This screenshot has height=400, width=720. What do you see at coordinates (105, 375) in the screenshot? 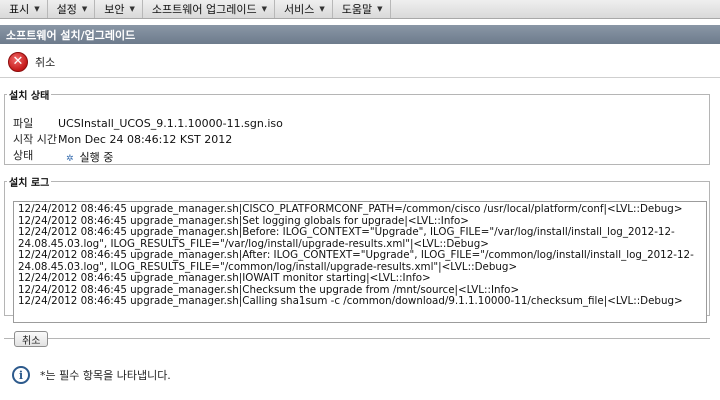
I see `required-note: *는 필수 항목을 나타냅니다.` at bounding box center [105, 375].